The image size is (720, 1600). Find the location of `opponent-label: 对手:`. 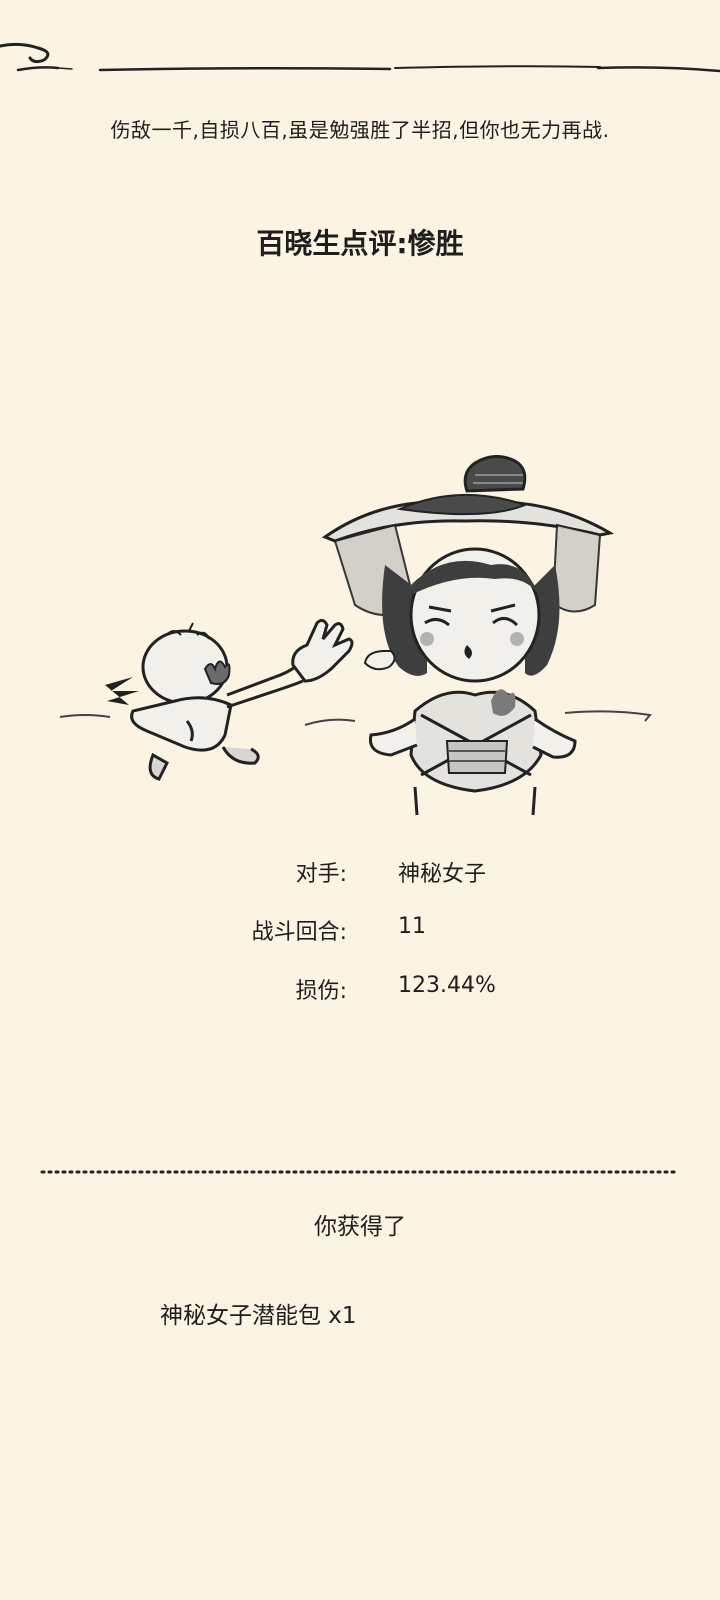

opponent-label: 对手: is located at coordinates (321, 874).